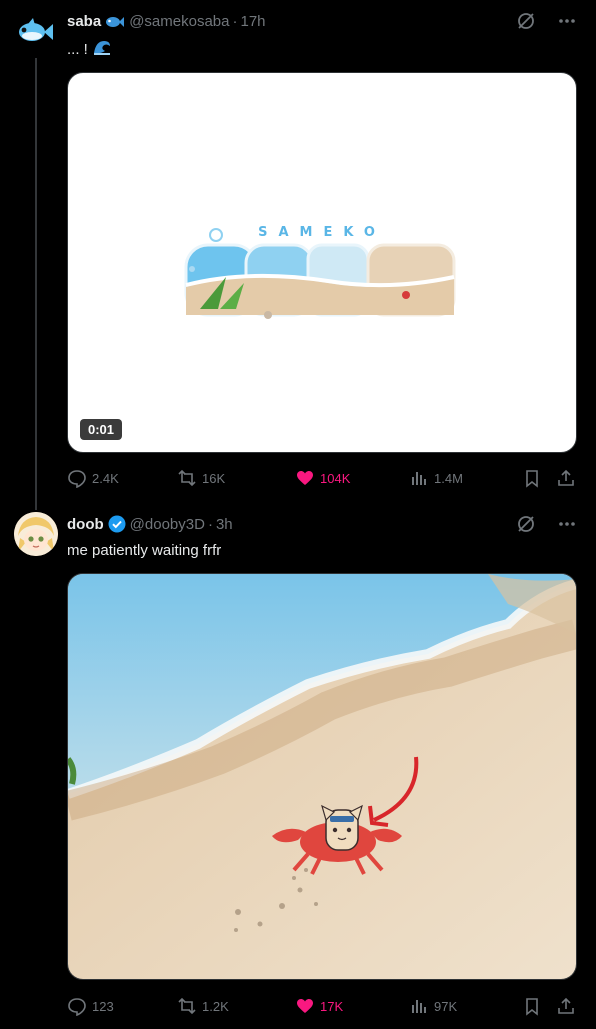 The width and height of the screenshot is (596, 1029). I want to click on user-handle: @dooby3D, so click(167, 524).